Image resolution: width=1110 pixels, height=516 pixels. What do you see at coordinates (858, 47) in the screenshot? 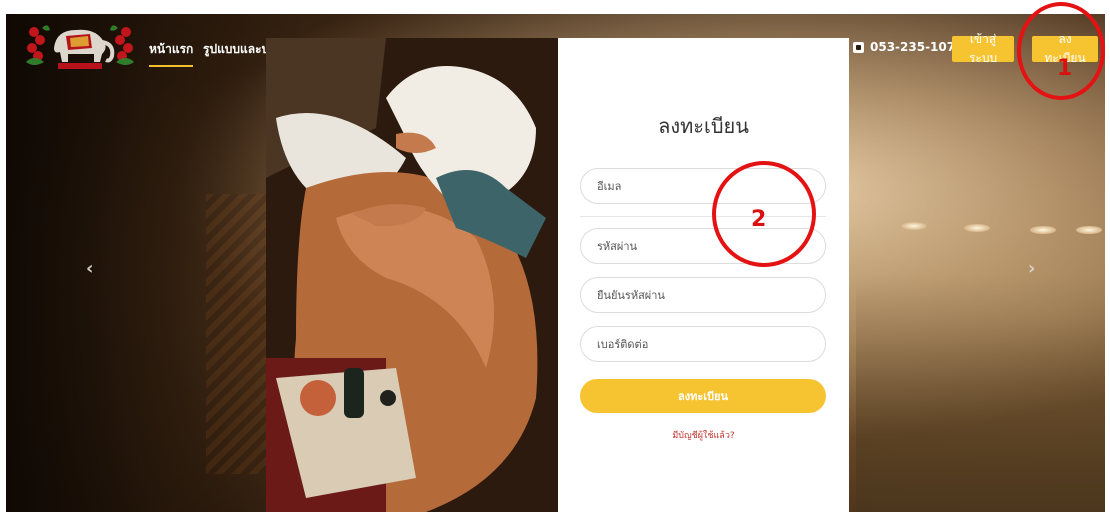
I see `phone-icon` at bounding box center [858, 47].